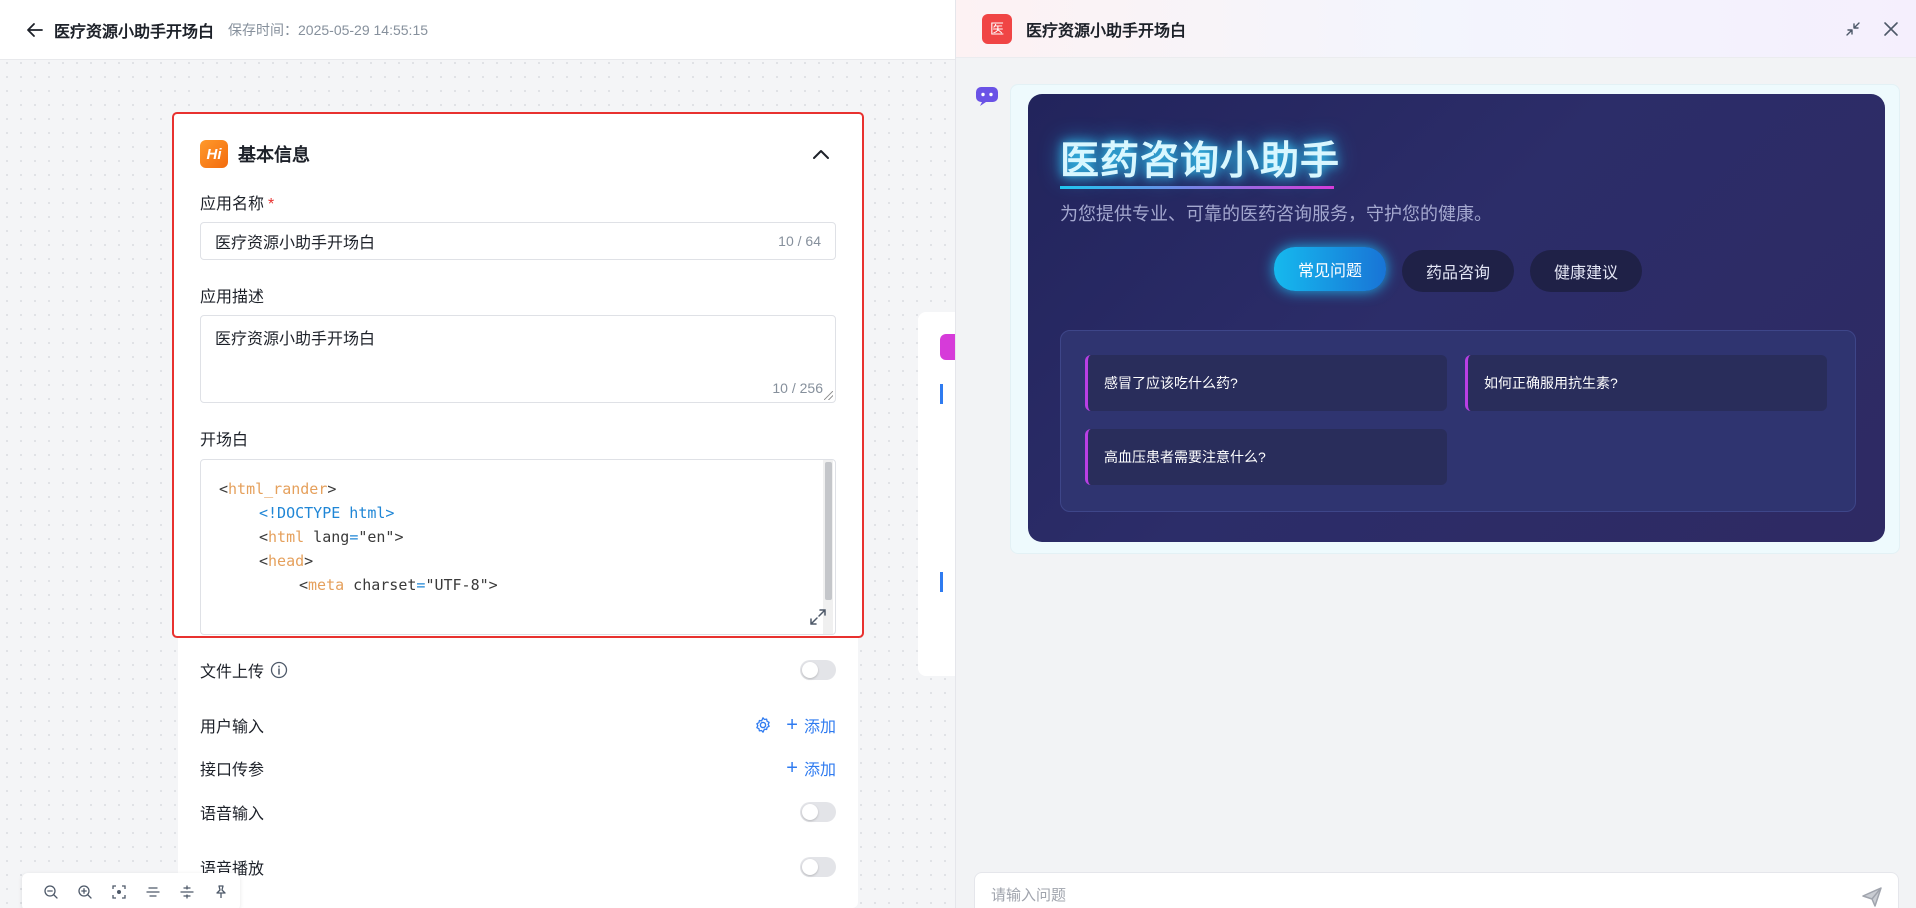  What do you see at coordinates (997, 28) in the screenshot?
I see `app-avatar: 医` at bounding box center [997, 28].